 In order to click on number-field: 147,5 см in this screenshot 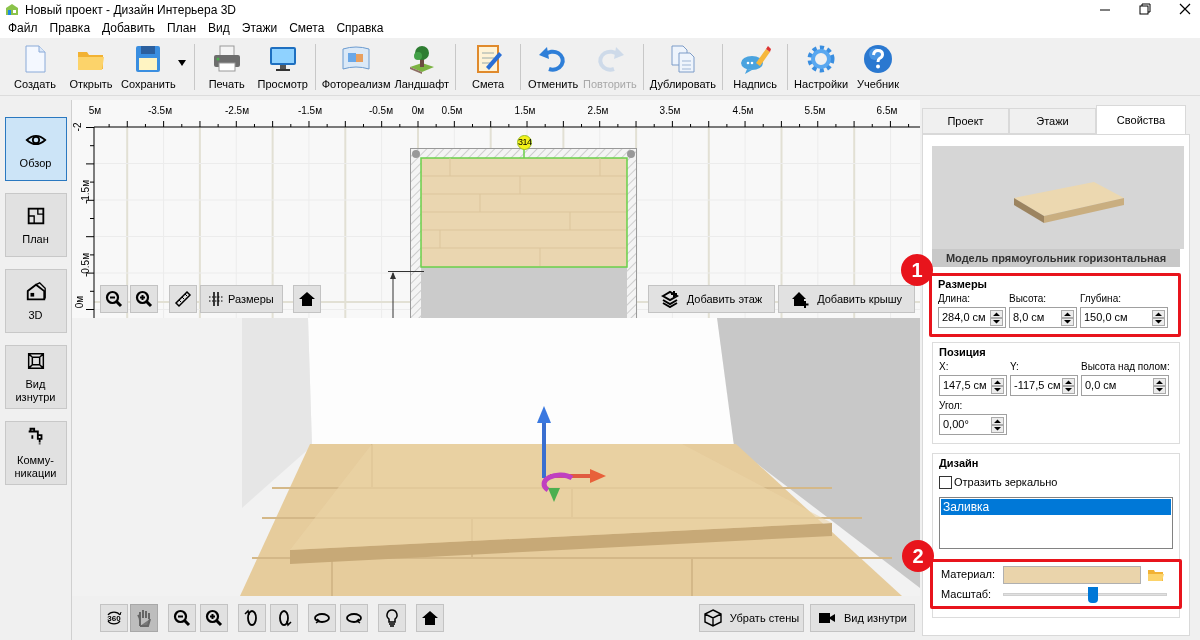, I will do `click(973, 385)`.